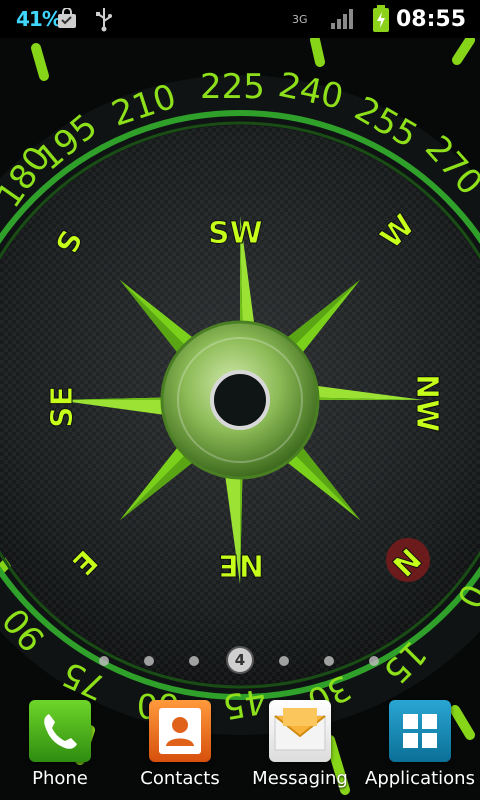 This screenshot has width=480, height=800. What do you see at coordinates (62, 407) in the screenshot?
I see `cardinal-label-se: SE` at bounding box center [62, 407].